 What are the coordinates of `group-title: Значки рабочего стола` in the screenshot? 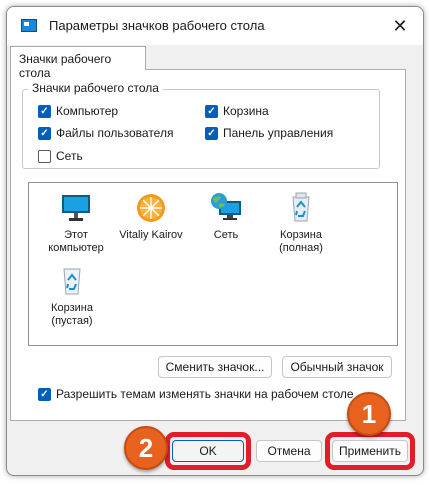 It's located at (95, 88).